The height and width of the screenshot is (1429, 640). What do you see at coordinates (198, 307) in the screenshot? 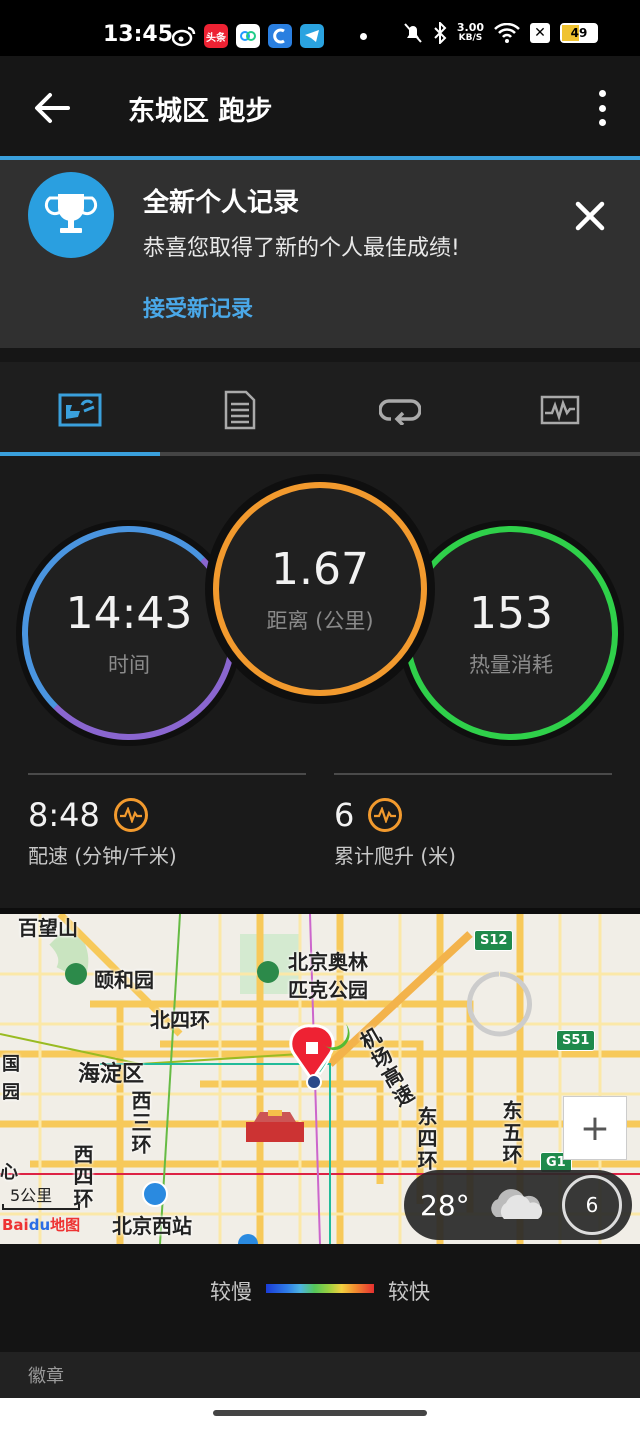
I see `accept-record-link: 接受新记录` at bounding box center [198, 307].